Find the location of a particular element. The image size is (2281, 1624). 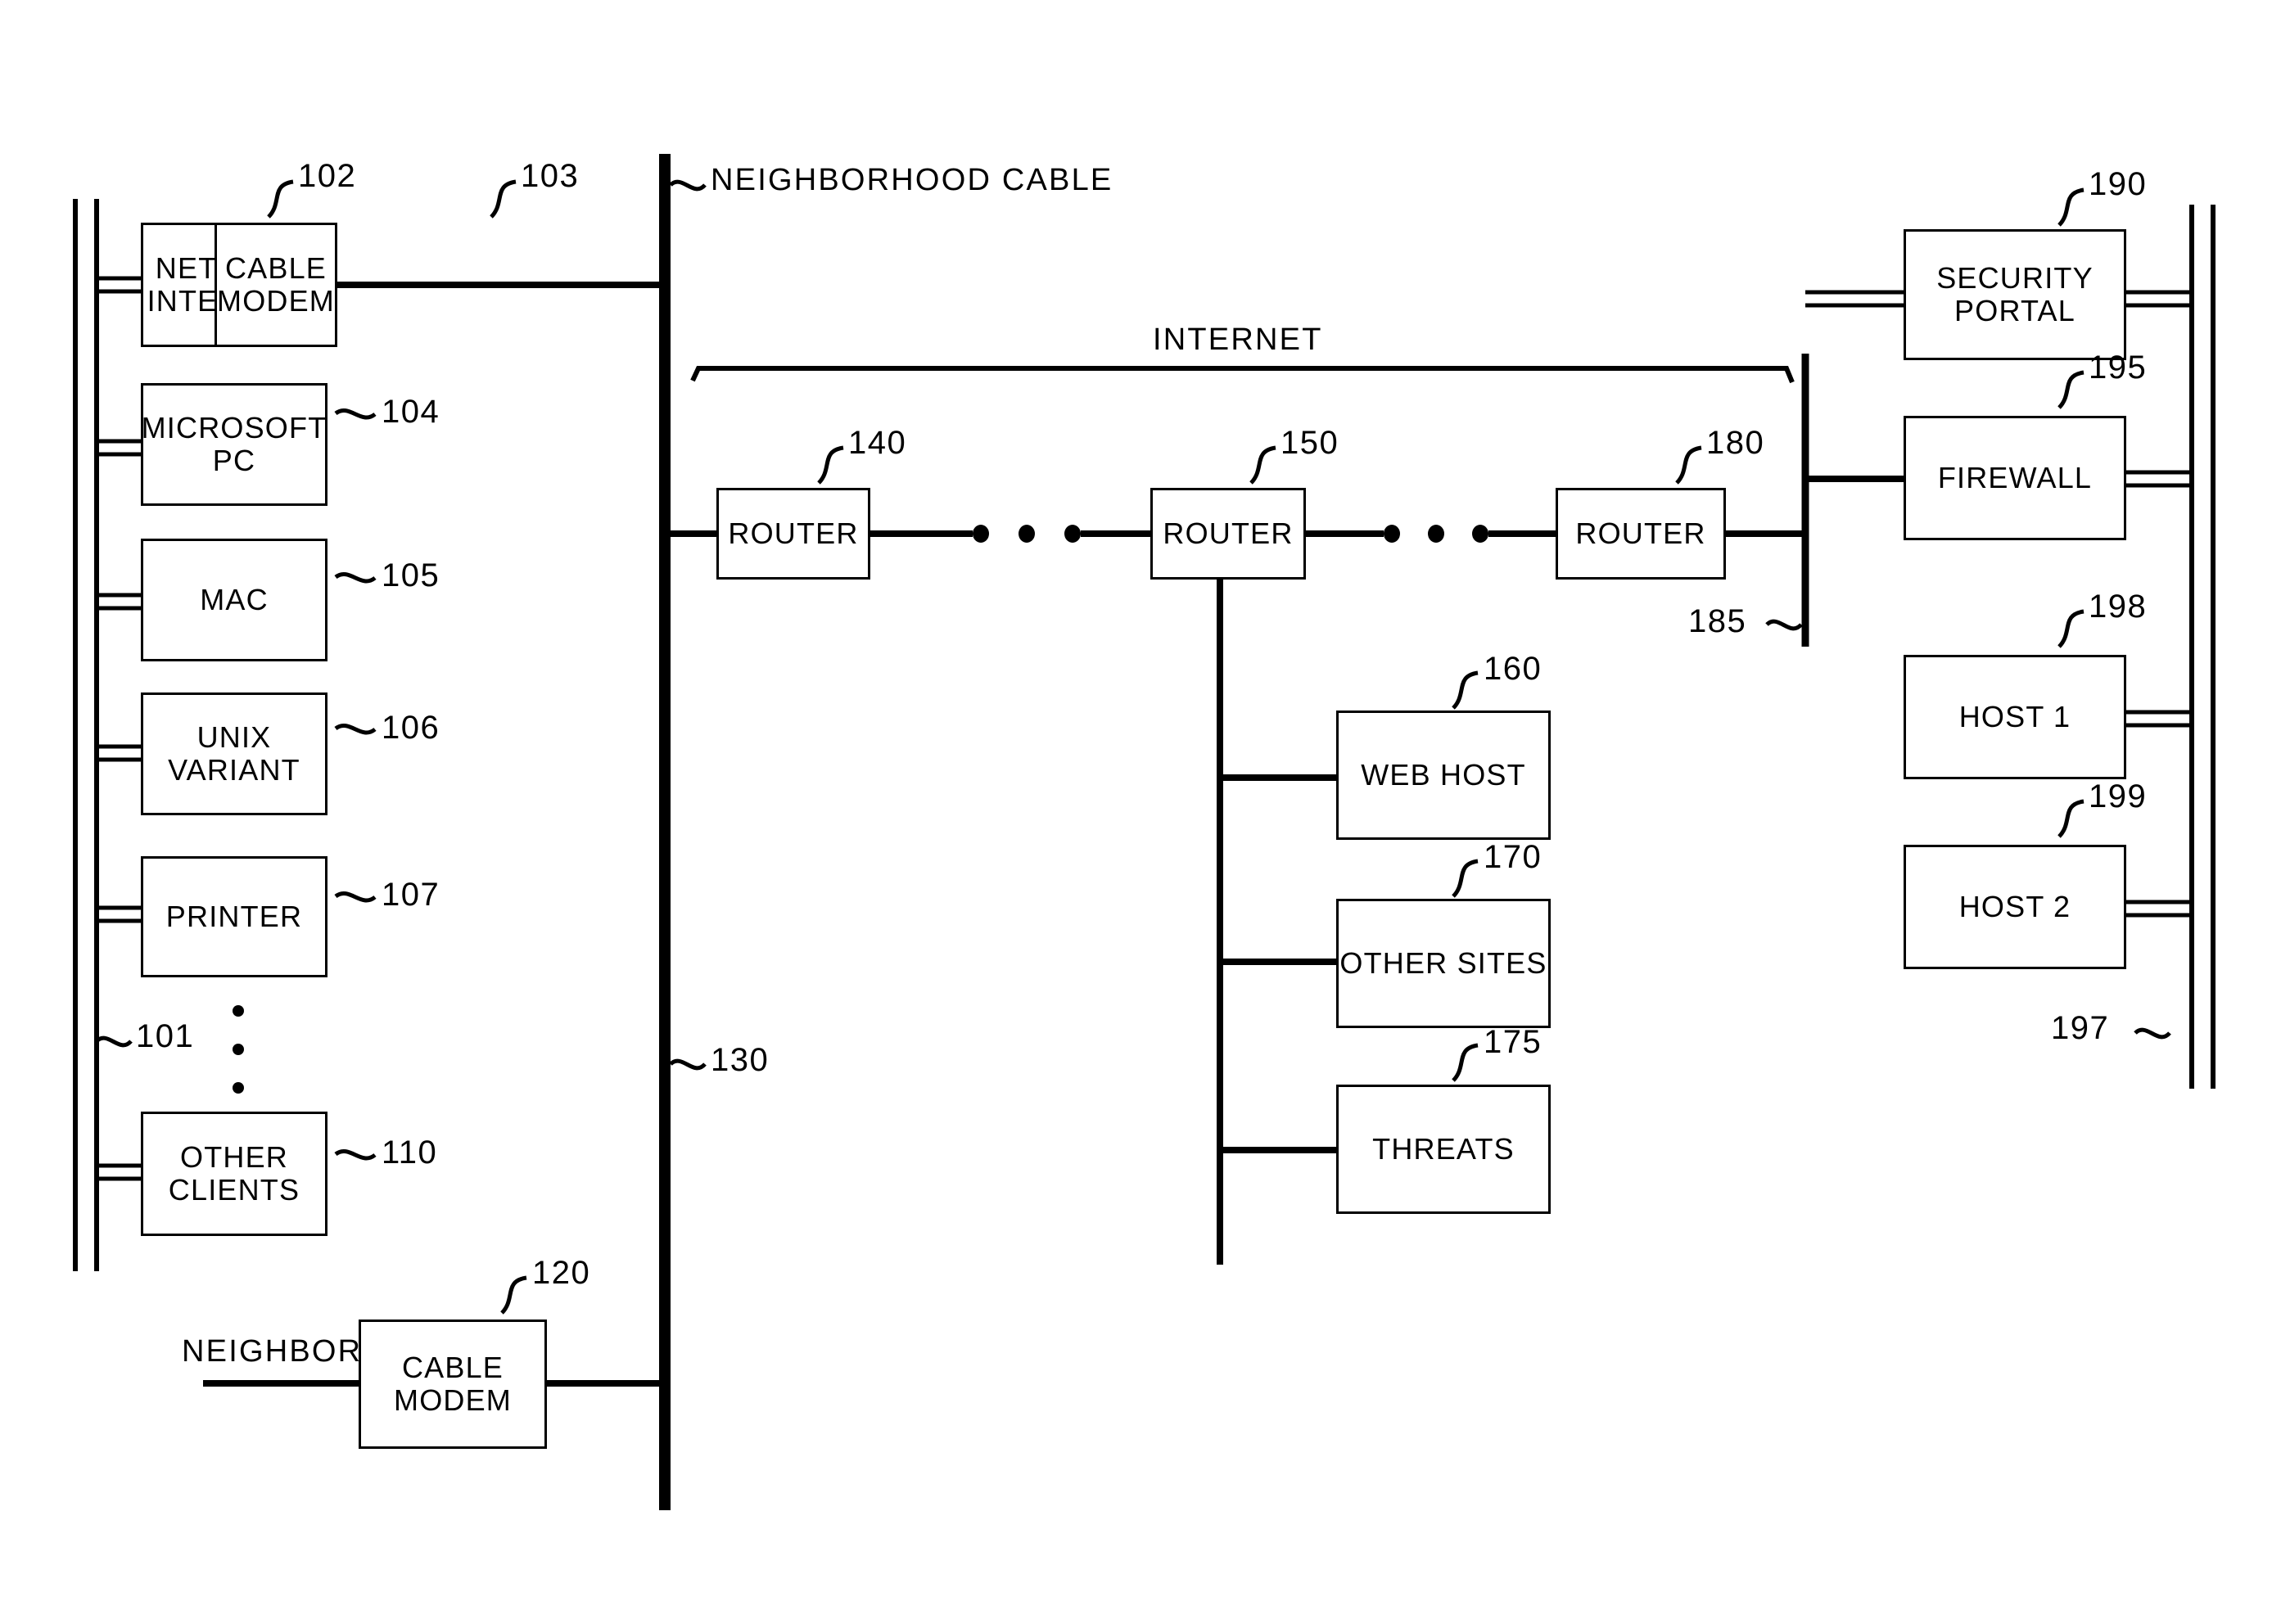

box-label: MICROSOFT PC is located at coordinates (234, 444).